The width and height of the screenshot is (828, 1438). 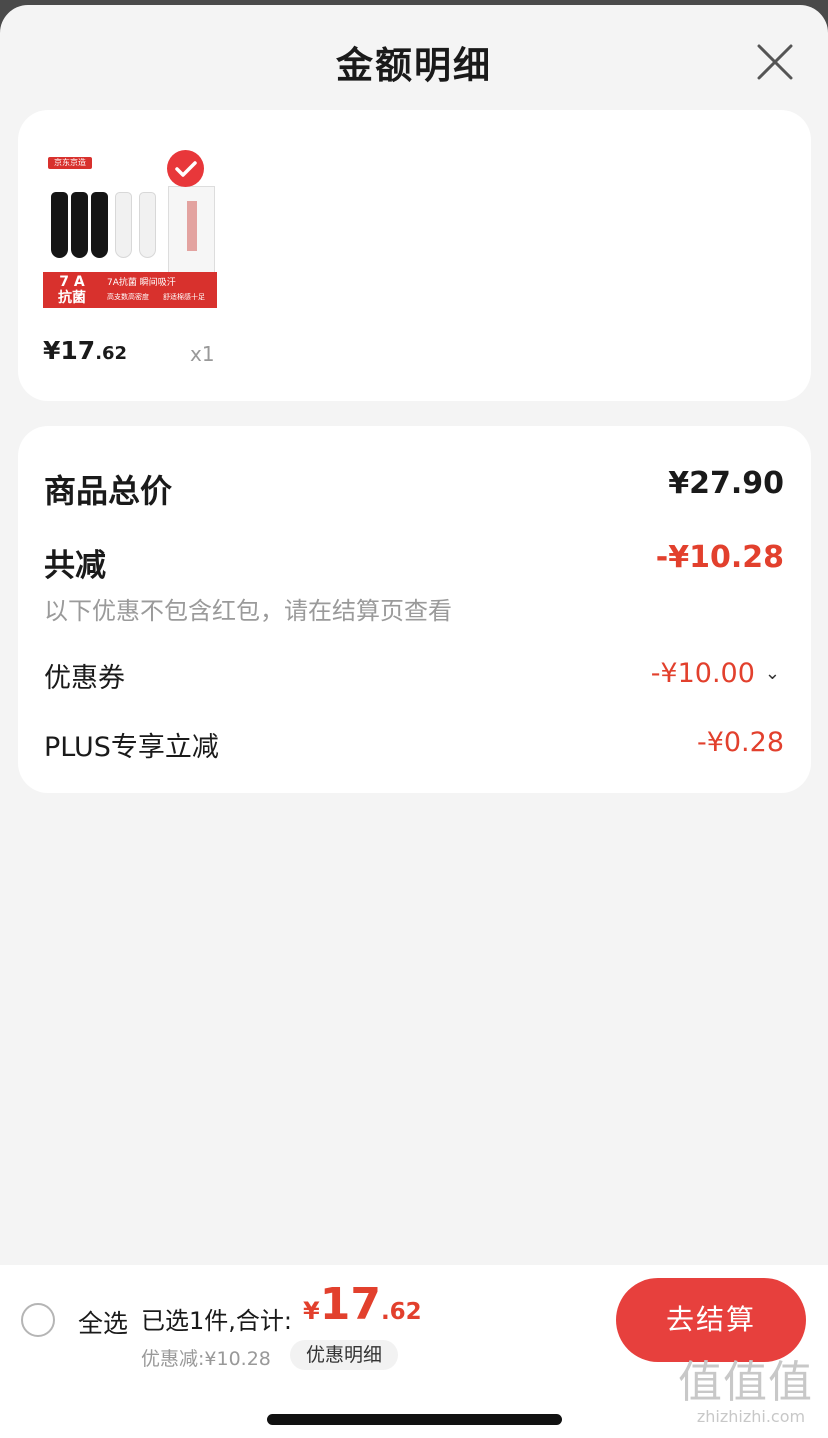 I want to click on total-amount: ¥17.62, so click(x=362, y=1304).